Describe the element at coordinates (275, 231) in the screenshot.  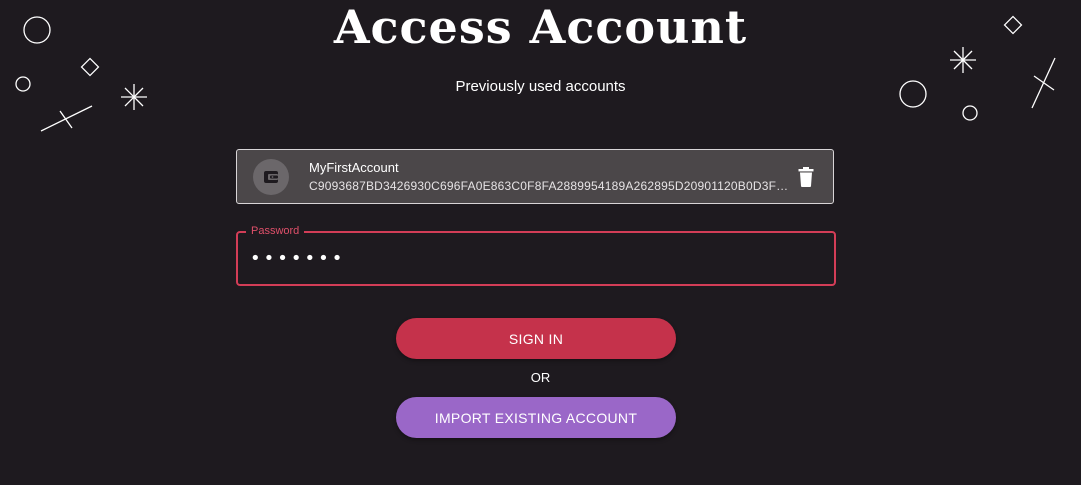
I see `password-label: Password` at that location.